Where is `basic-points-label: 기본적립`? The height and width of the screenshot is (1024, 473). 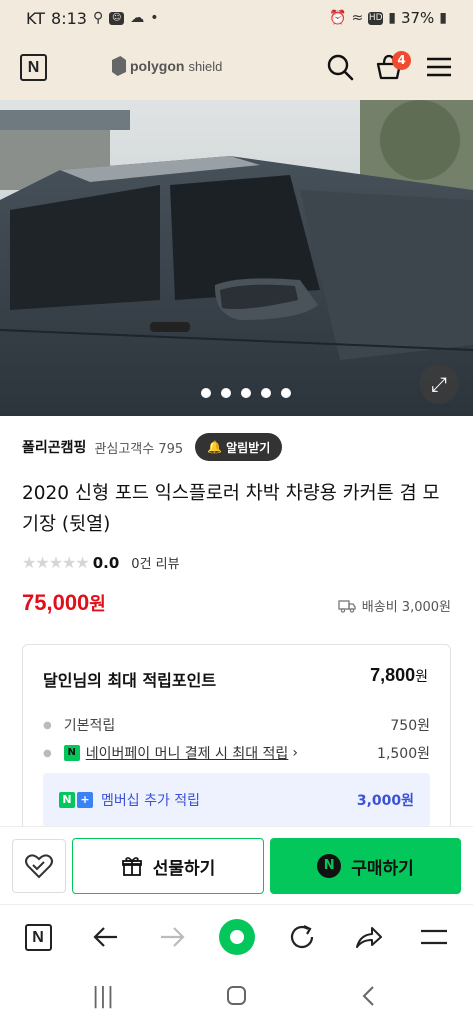 basic-points-label: 기본적립 is located at coordinates (89, 726).